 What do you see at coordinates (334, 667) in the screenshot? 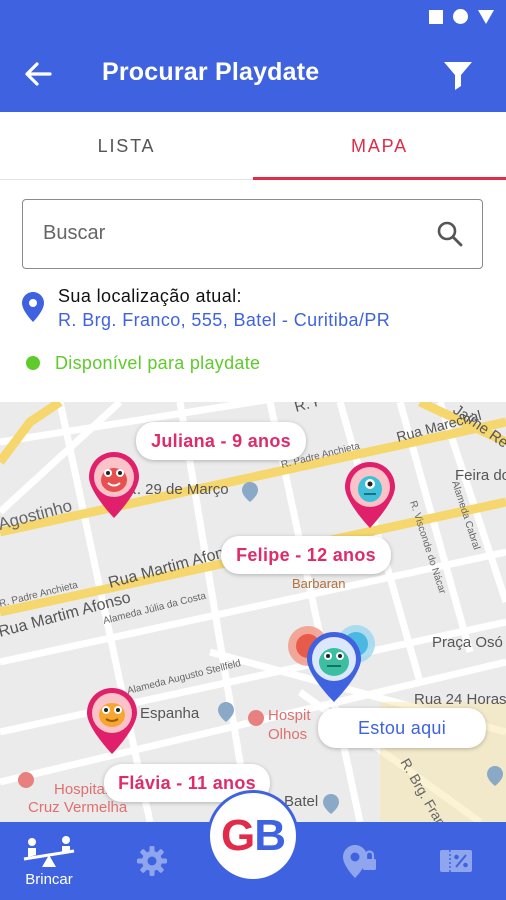
I see `my-location-marker` at bounding box center [334, 667].